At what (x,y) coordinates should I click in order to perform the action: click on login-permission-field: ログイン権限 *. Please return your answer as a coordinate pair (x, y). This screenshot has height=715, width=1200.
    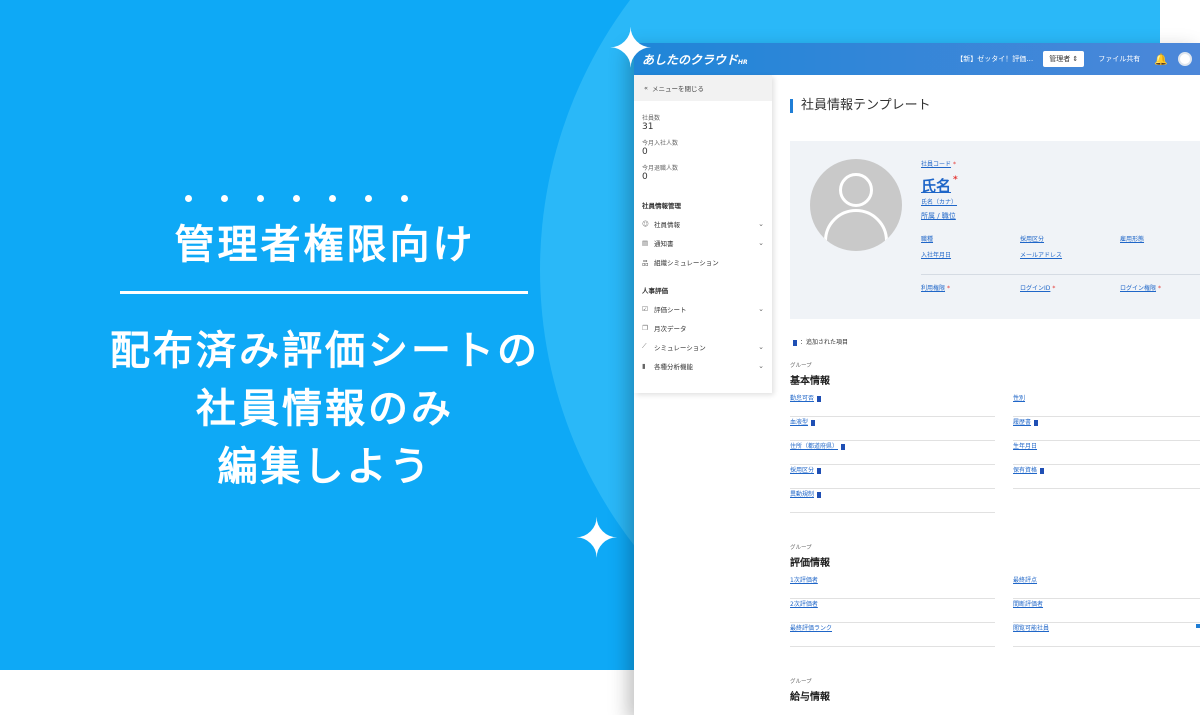
    Looking at the image, I should click on (1140, 287).